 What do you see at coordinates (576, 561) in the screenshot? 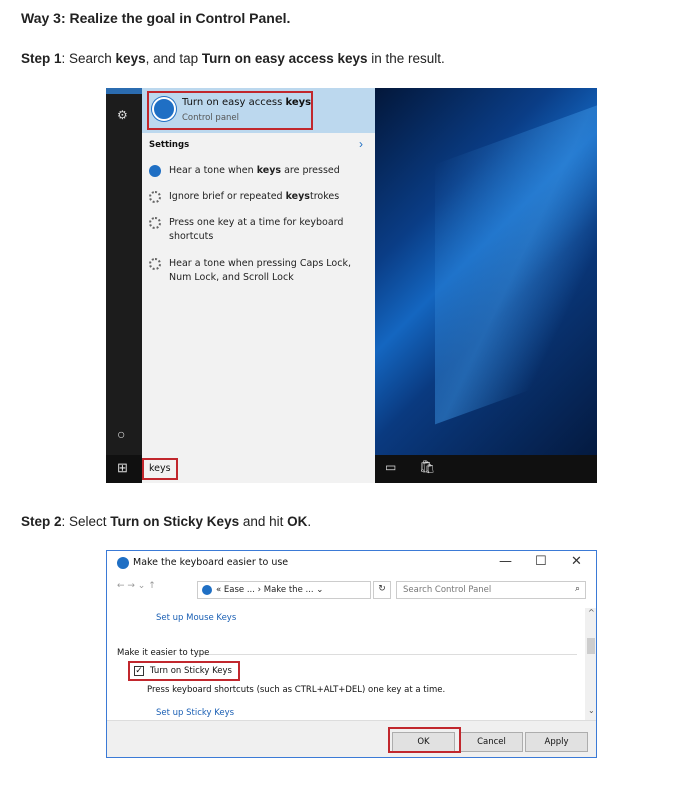
I see `close-button: ✕` at bounding box center [576, 561].